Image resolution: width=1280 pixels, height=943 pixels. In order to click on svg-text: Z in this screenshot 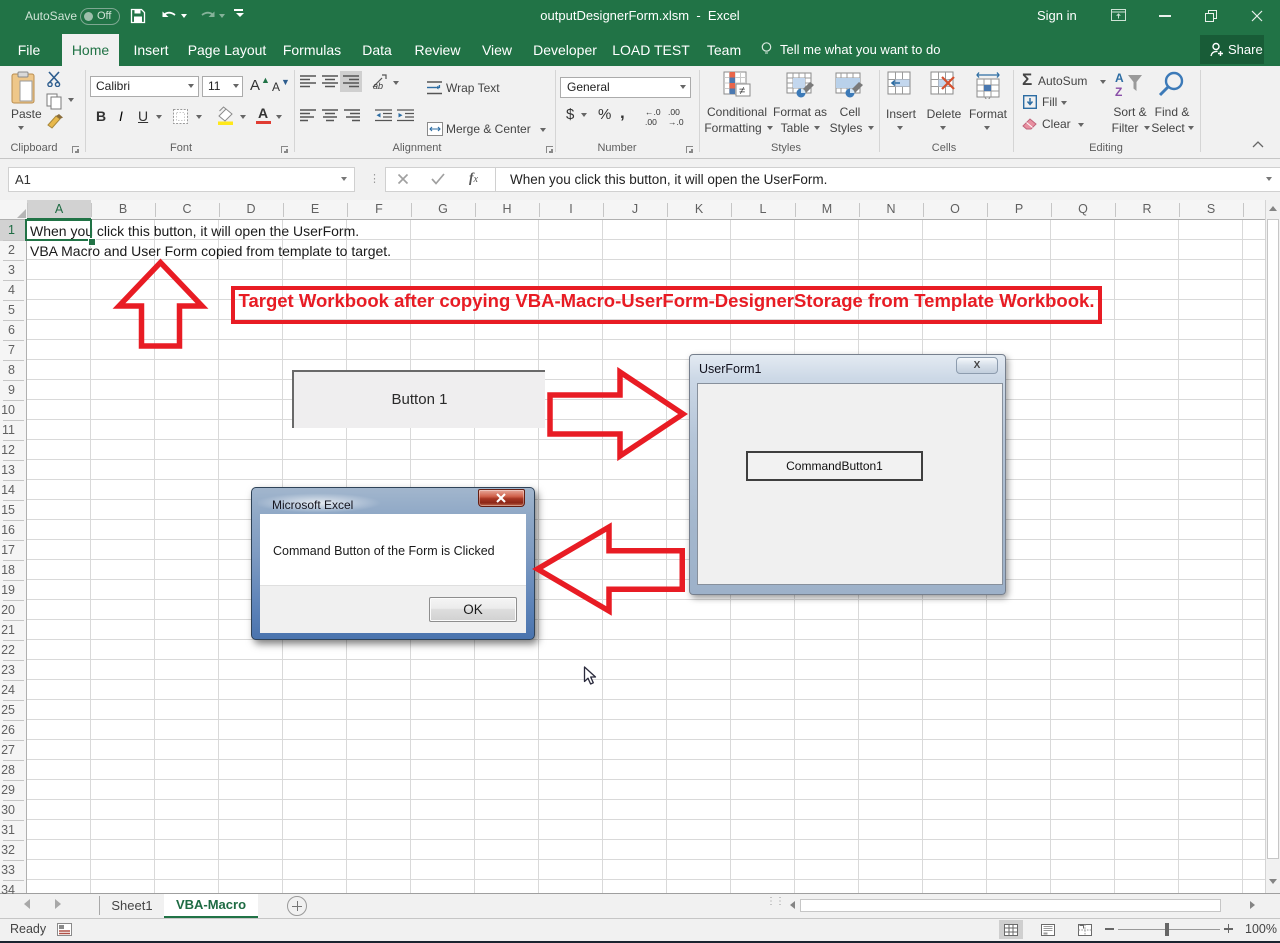, I will do `click(1118, 92)`.